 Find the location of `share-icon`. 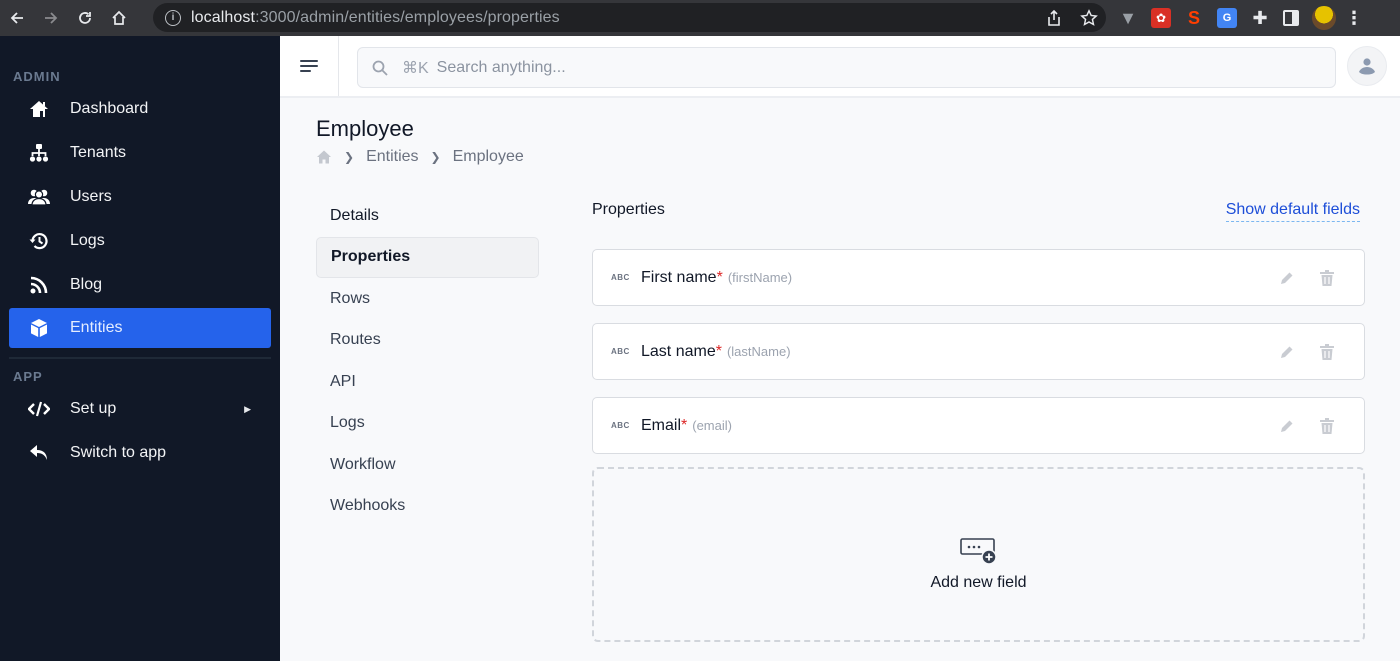

share-icon is located at coordinates (1054, 18).